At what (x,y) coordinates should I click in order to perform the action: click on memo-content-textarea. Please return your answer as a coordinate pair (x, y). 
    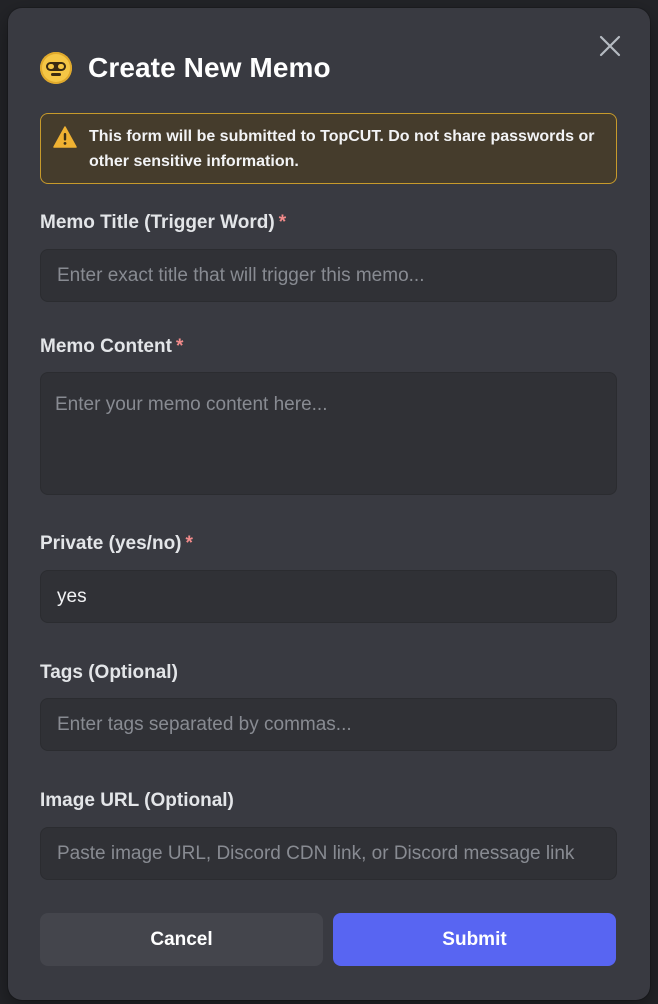
    Looking at the image, I should click on (328, 433).